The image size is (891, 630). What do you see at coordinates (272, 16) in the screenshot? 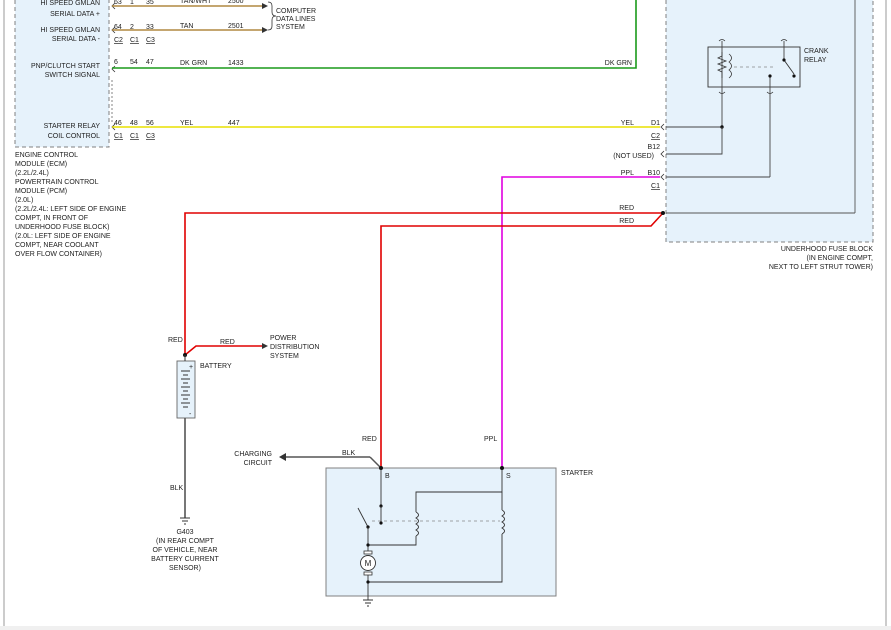
I see `bracket` at bounding box center [272, 16].